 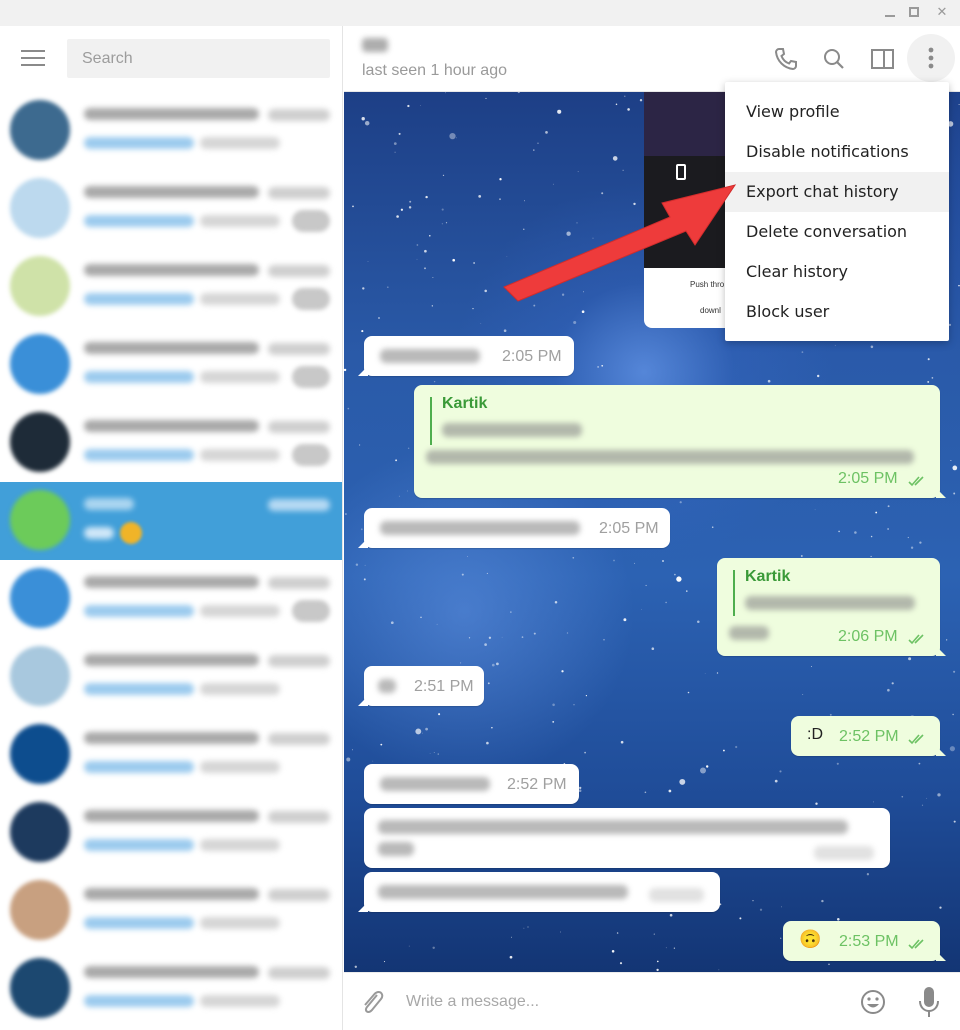 I want to click on more-vertical-icon, so click(x=931, y=58).